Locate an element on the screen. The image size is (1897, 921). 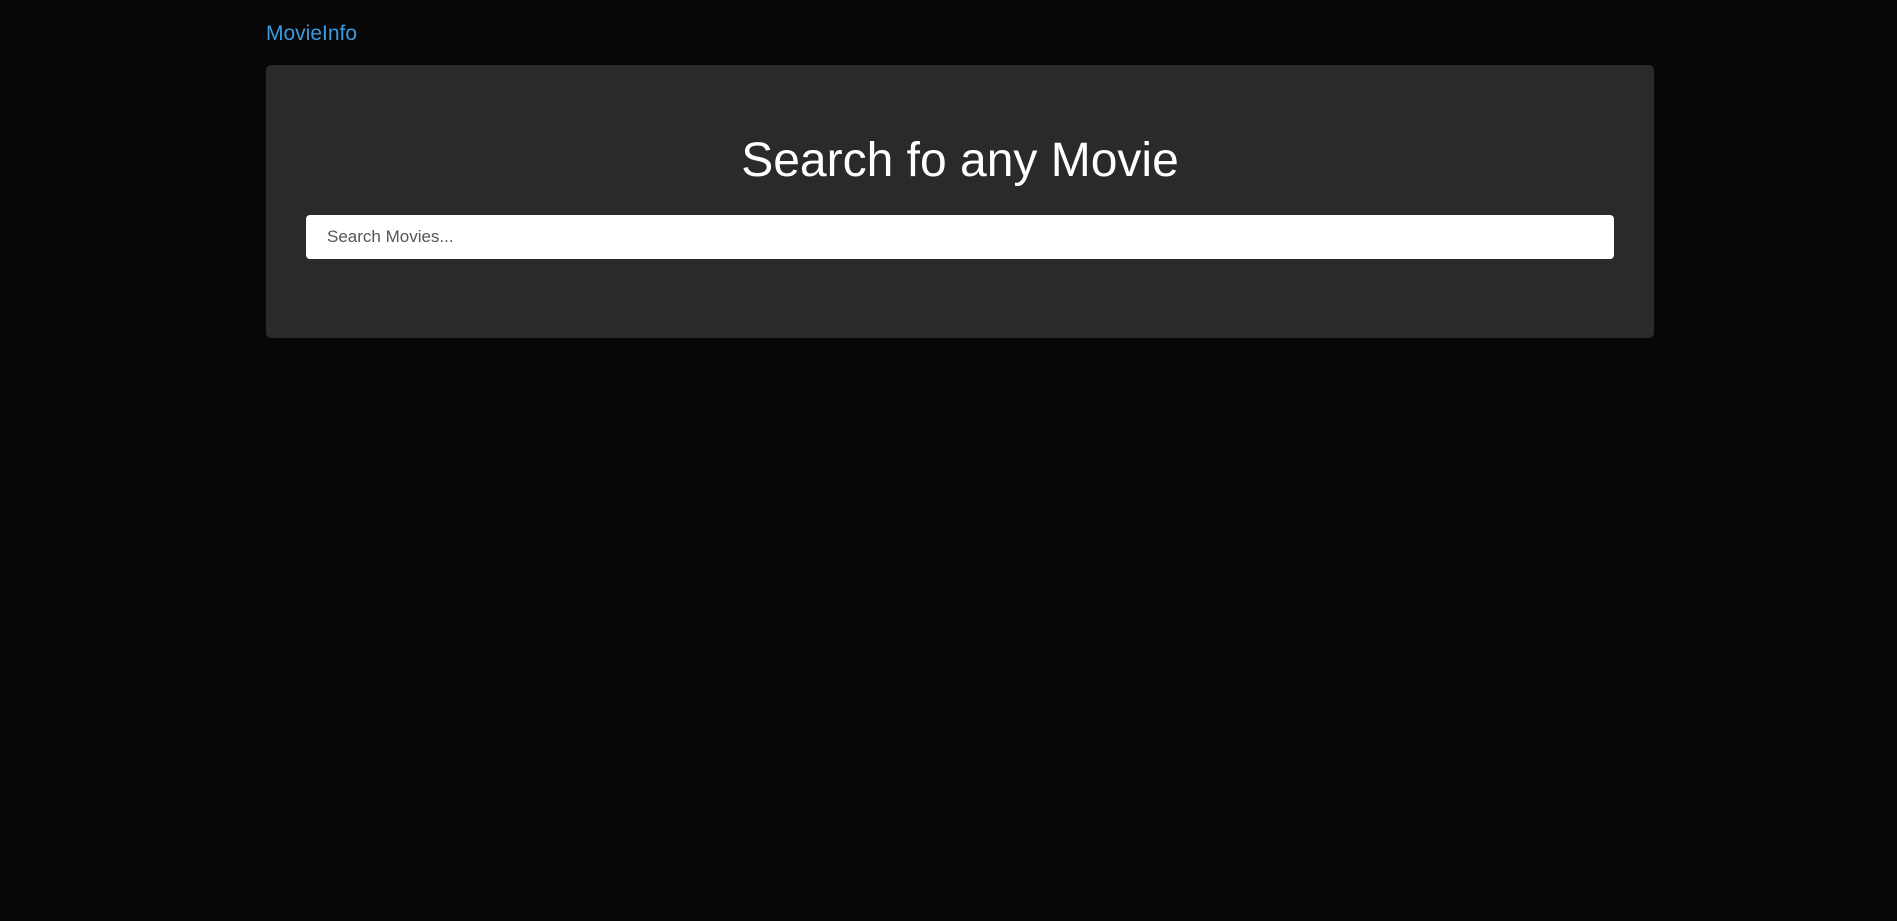
search-input is located at coordinates (960, 237).